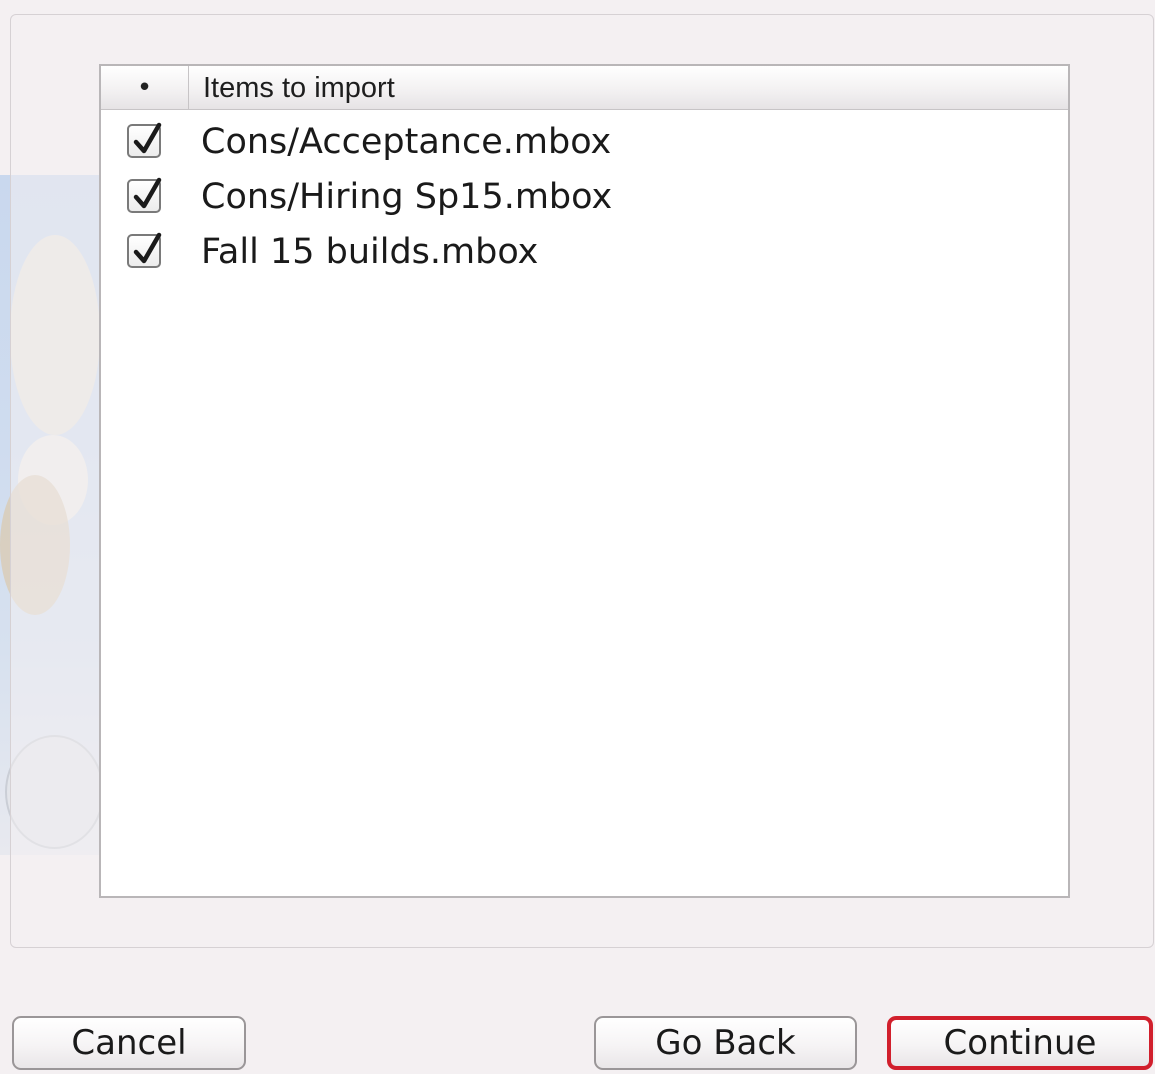 The height and width of the screenshot is (1074, 1155). Describe the element at coordinates (406, 142) in the screenshot. I see `item-label: Cons/Acceptance.mbox` at that location.